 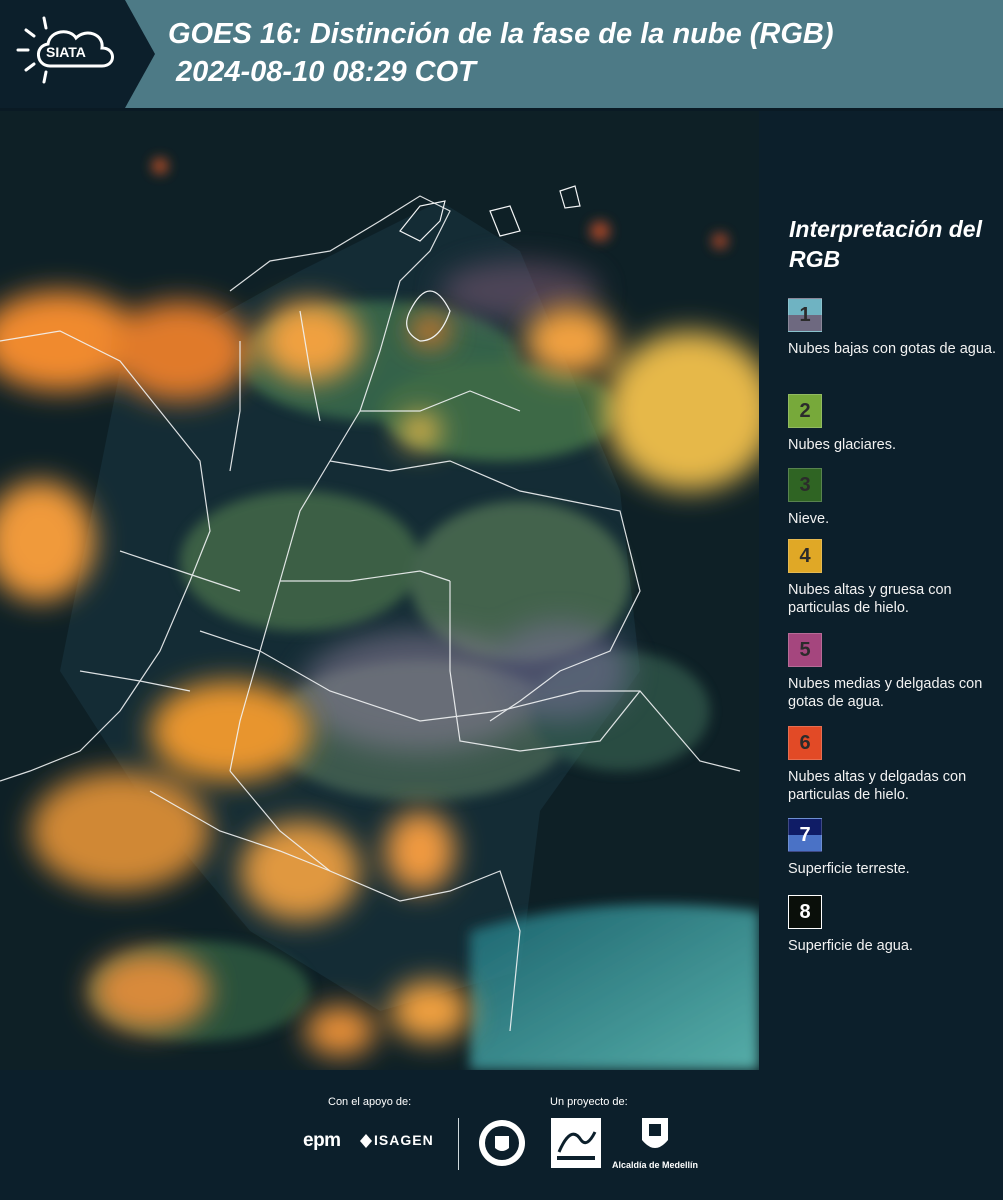 What do you see at coordinates (655, 1133) in the screenshot?
I see `alcaldia-shield-icon` at bounding box center [655, 1133].